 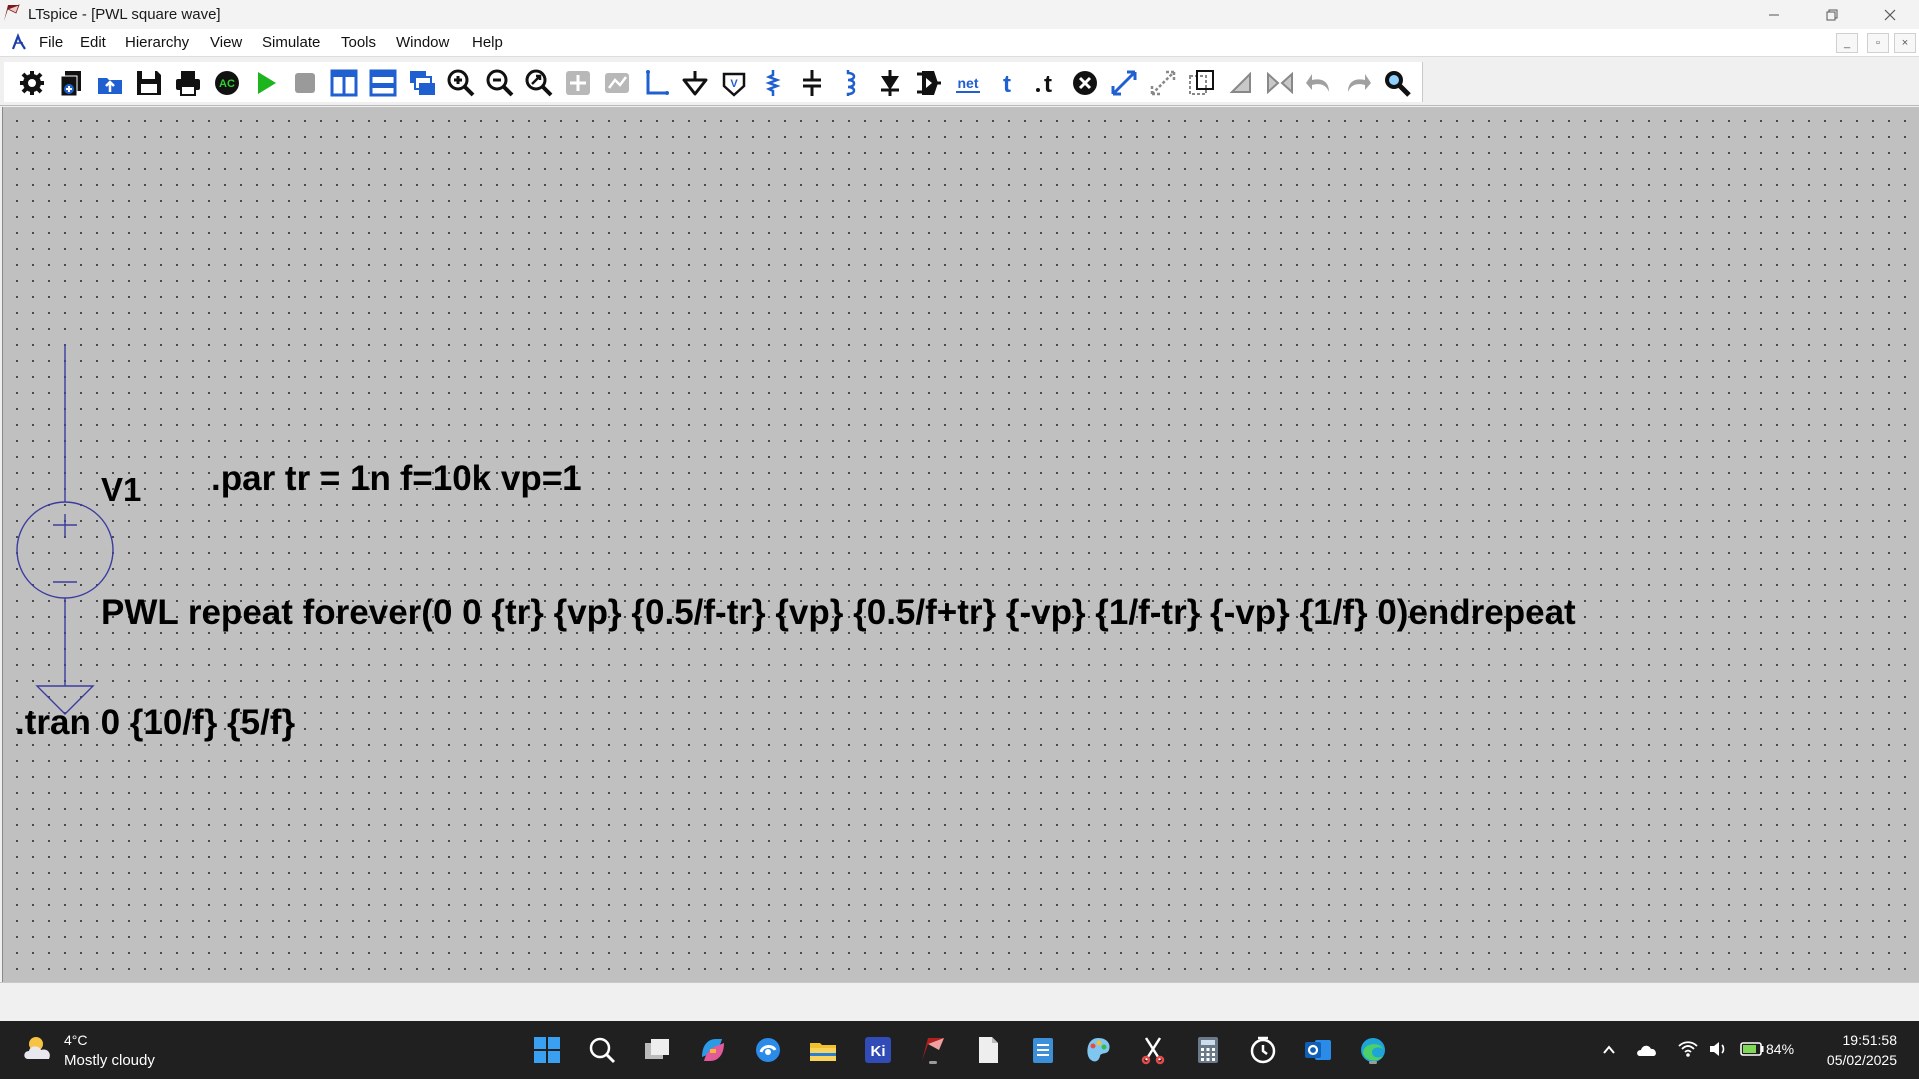 I want to click on spice-netlist-icon: net, so click(x=968, y=83).